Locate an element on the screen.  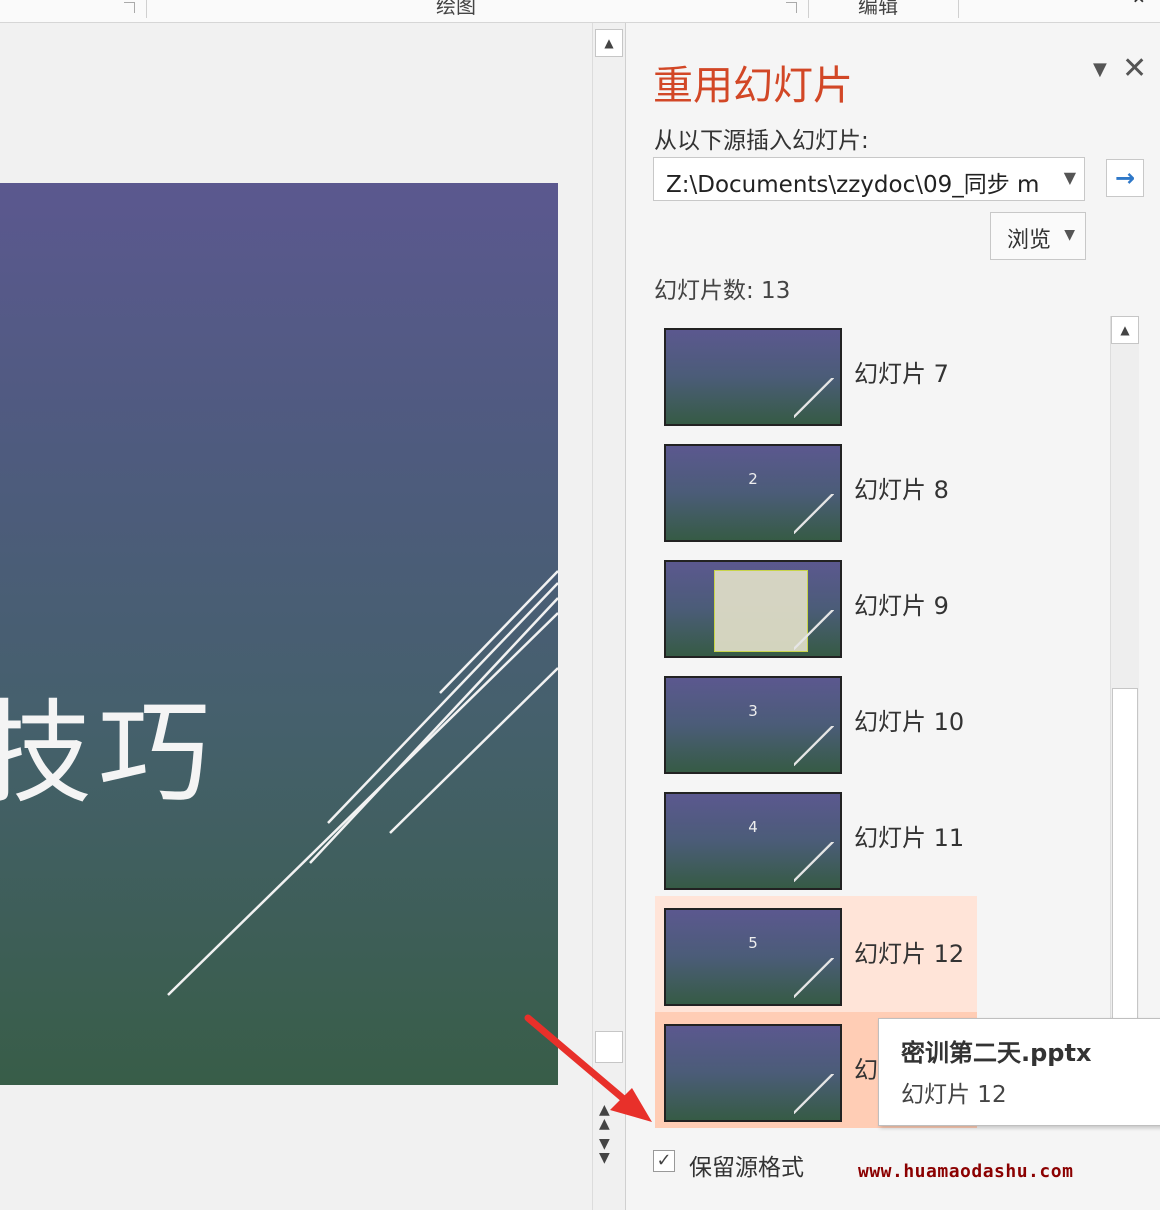
slide-label: 幻 is located at coordinates (866, 1070).